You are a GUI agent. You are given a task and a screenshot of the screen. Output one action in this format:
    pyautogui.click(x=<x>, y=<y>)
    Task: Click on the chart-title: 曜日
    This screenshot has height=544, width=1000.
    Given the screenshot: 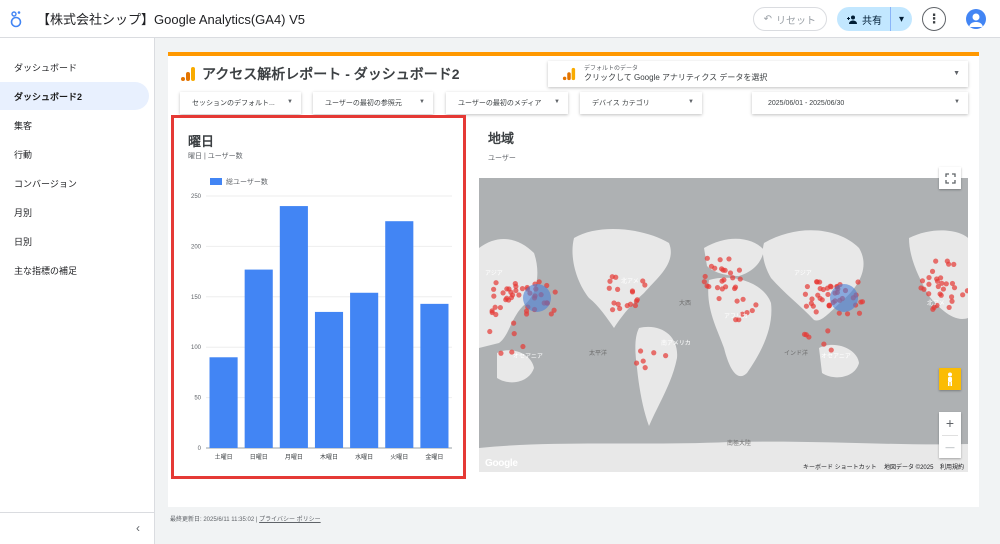 What is the action you would take?
    pyautogui.click(x=201, y=141)
    